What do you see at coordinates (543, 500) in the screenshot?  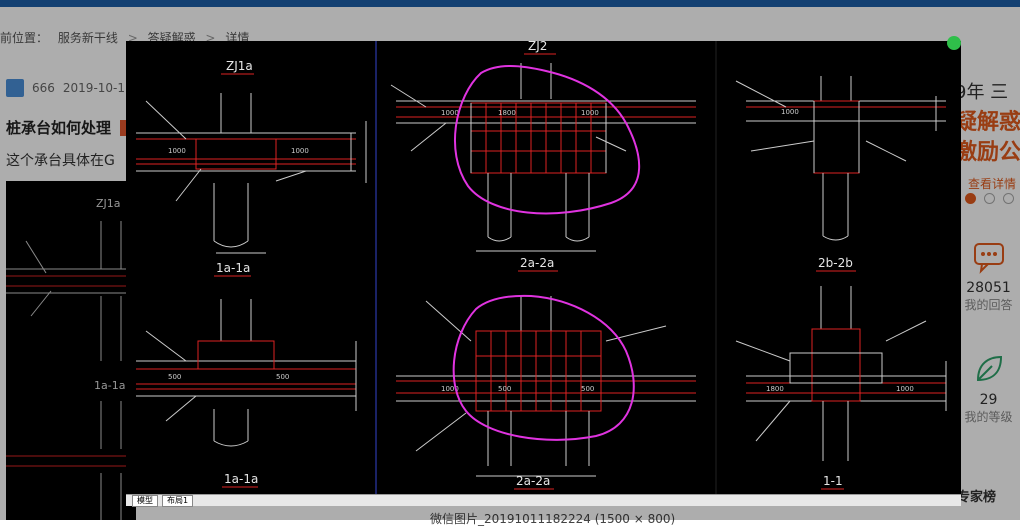 I see `cad-layout-tabs: 模型 布局1` at bounding box center [543, 500].